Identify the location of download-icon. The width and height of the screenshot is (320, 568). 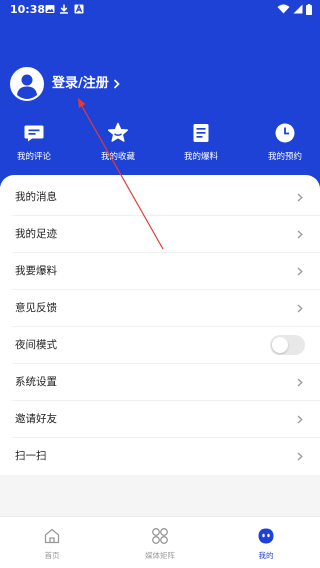
(64, 9).